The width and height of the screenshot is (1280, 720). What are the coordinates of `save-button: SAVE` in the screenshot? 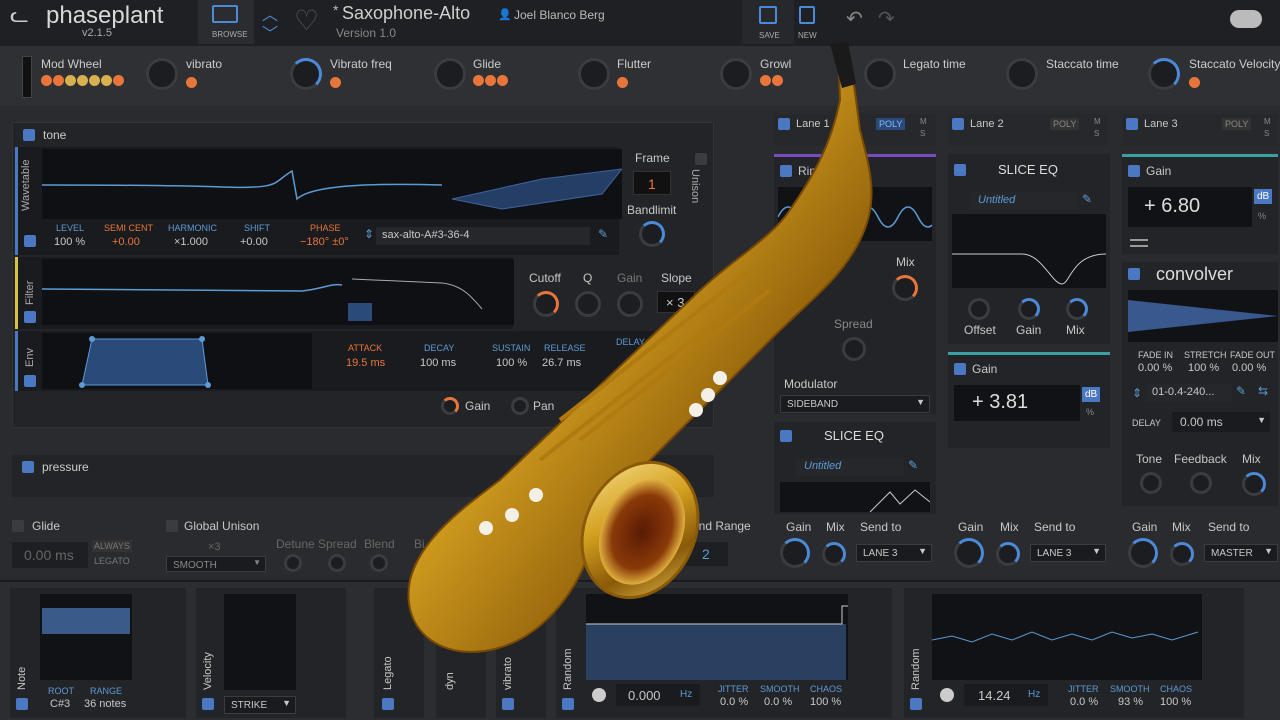 It's located at (768, 22).